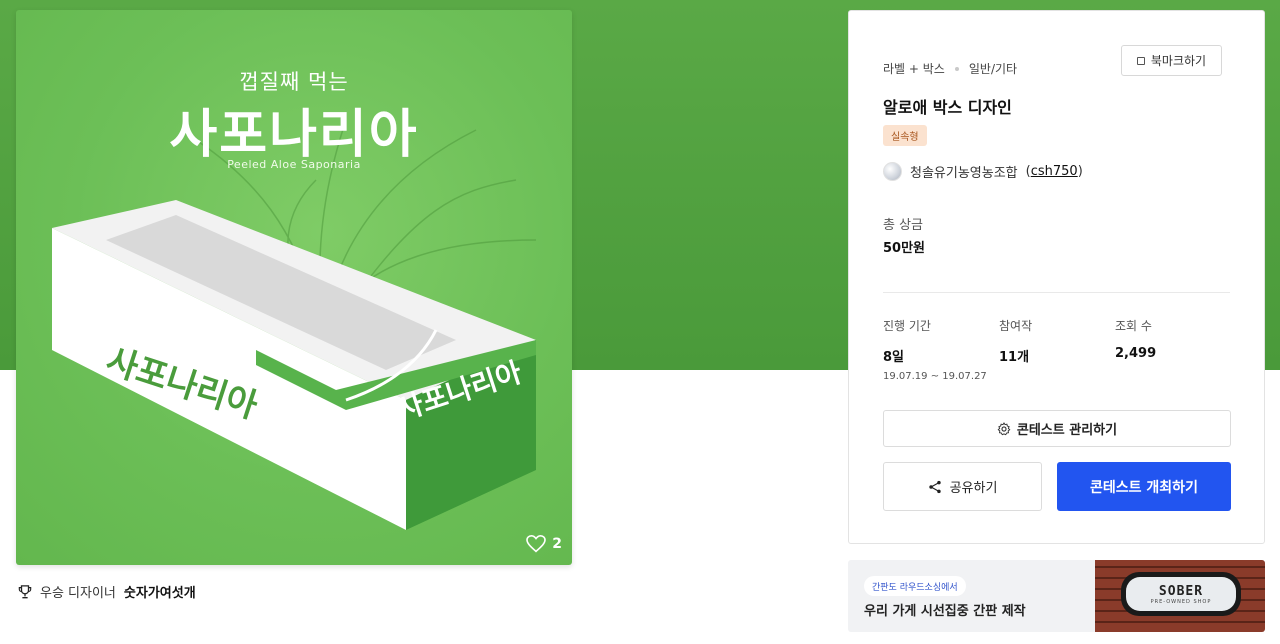 This screenshot has height=644, width=1280. What do you see at coordinates (1178, 61) in the screenshot?
I see `bookmark-label: 북마크하기` at bounding box center [1178, 61].